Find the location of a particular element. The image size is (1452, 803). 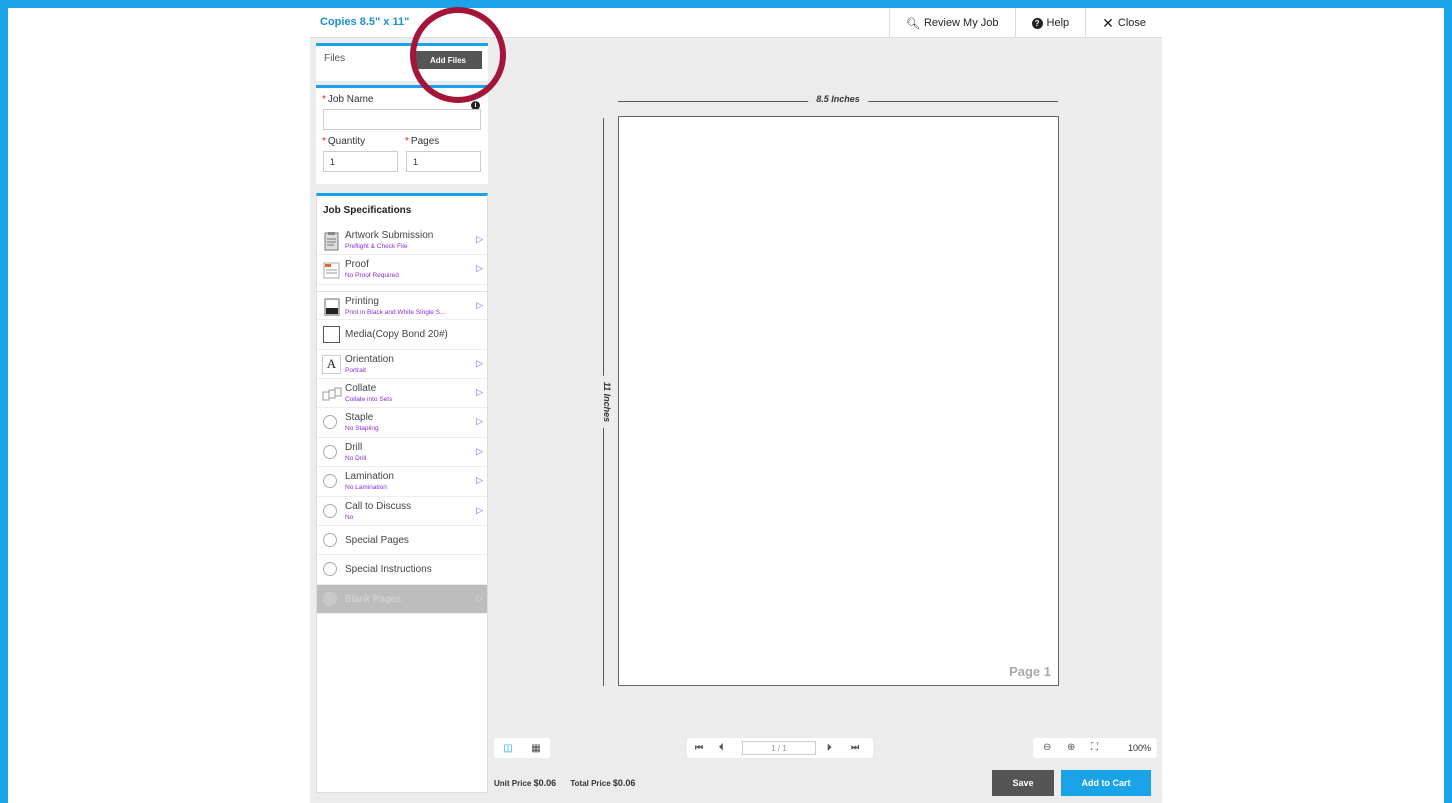

top-actions: 🔍︎ Review My Job ? Help ✕ Close is located at coordinates (1025, 23).